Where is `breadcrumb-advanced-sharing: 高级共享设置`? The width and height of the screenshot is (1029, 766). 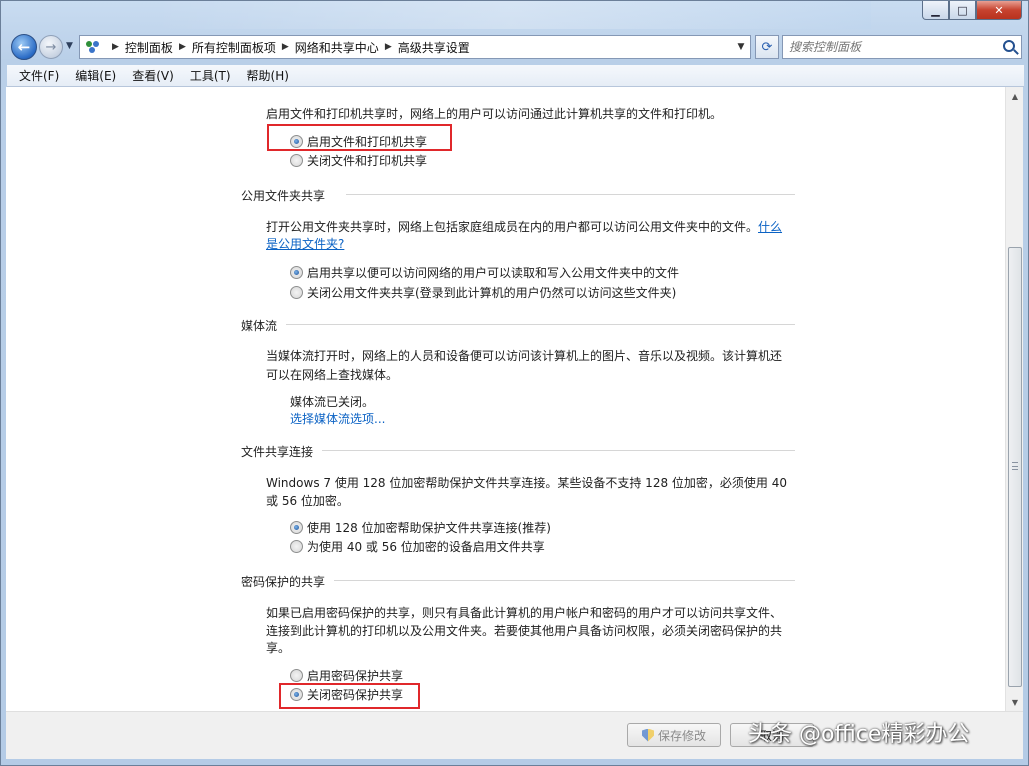 breadcrumb-advanced-sharing: 高级共享设置 is located at coordinates (434, 47).